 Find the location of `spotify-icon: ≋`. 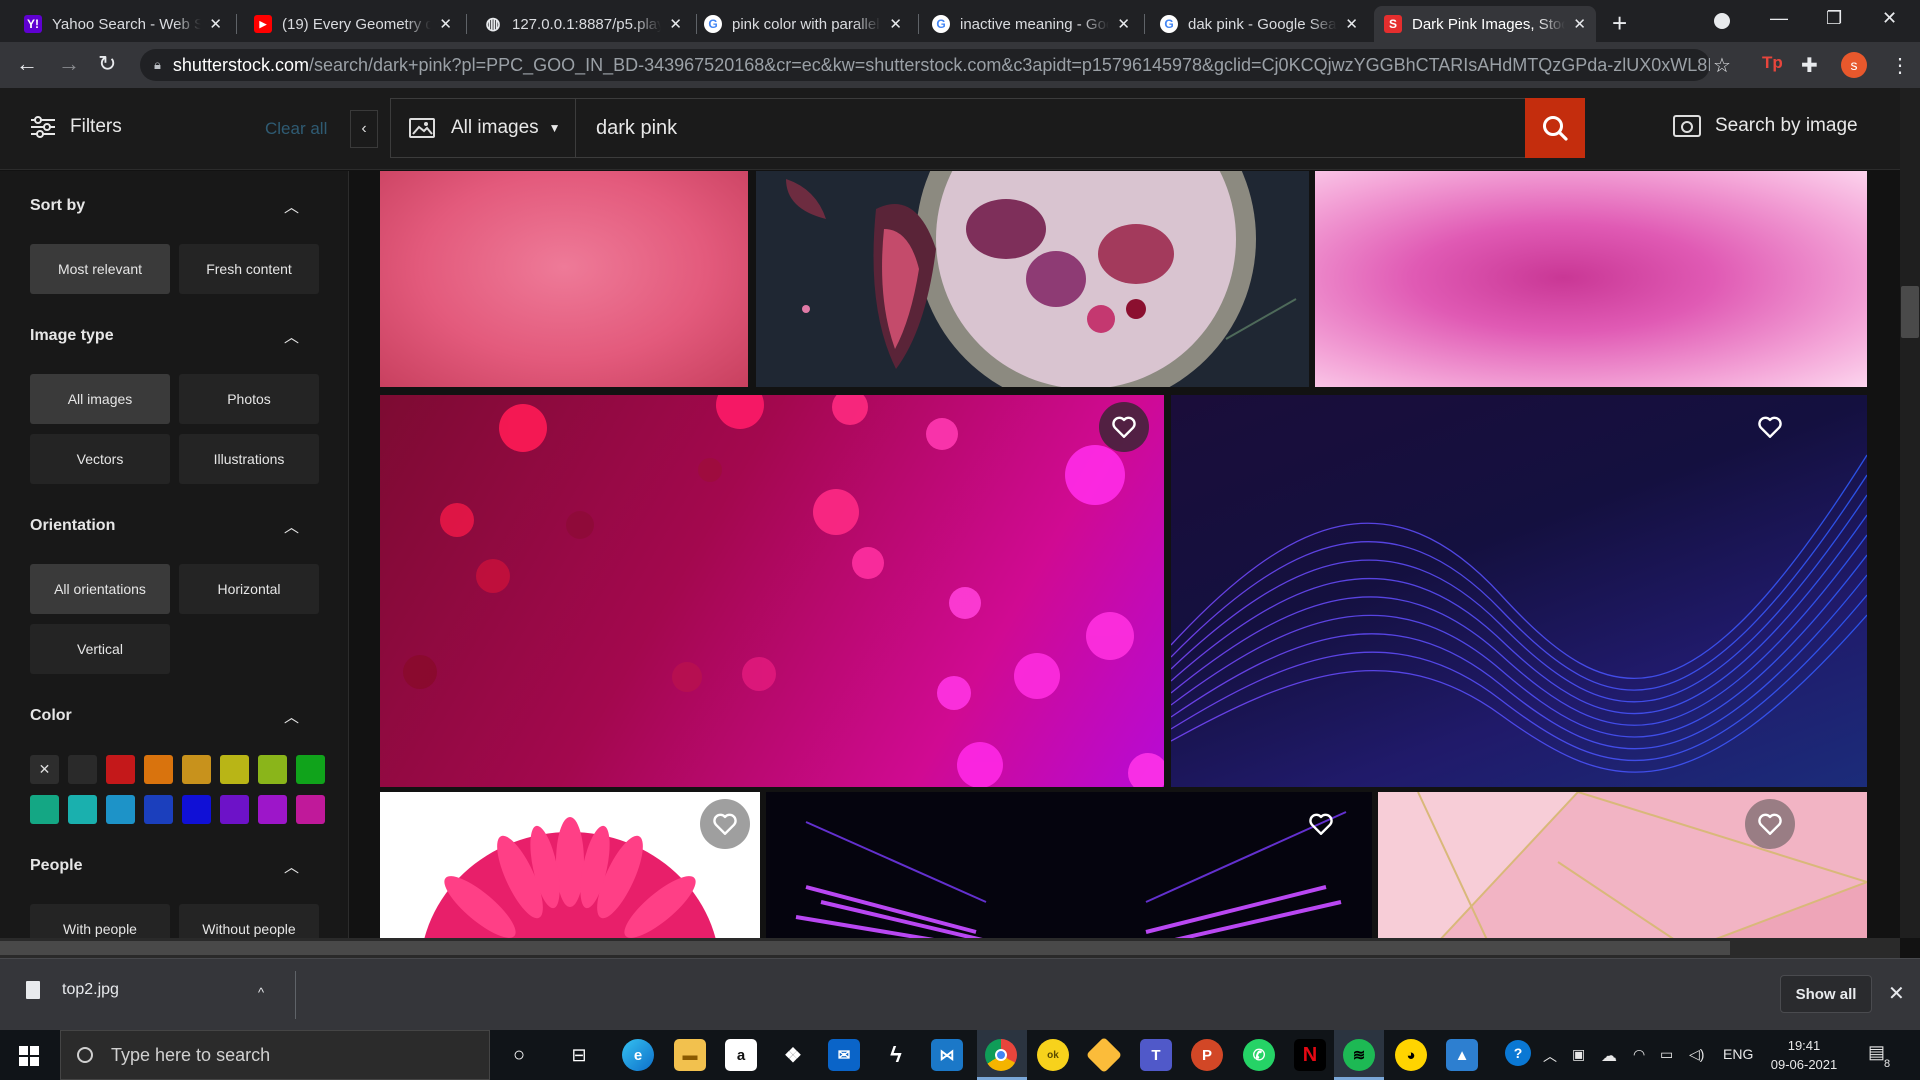

spotify-icon: ≋ is located at coordinates (1359, 1055).